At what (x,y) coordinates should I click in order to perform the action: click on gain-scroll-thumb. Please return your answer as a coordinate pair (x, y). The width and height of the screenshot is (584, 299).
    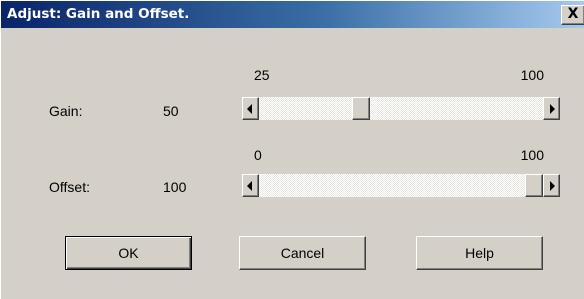
    Looking at the image, I should click on (361, 108).